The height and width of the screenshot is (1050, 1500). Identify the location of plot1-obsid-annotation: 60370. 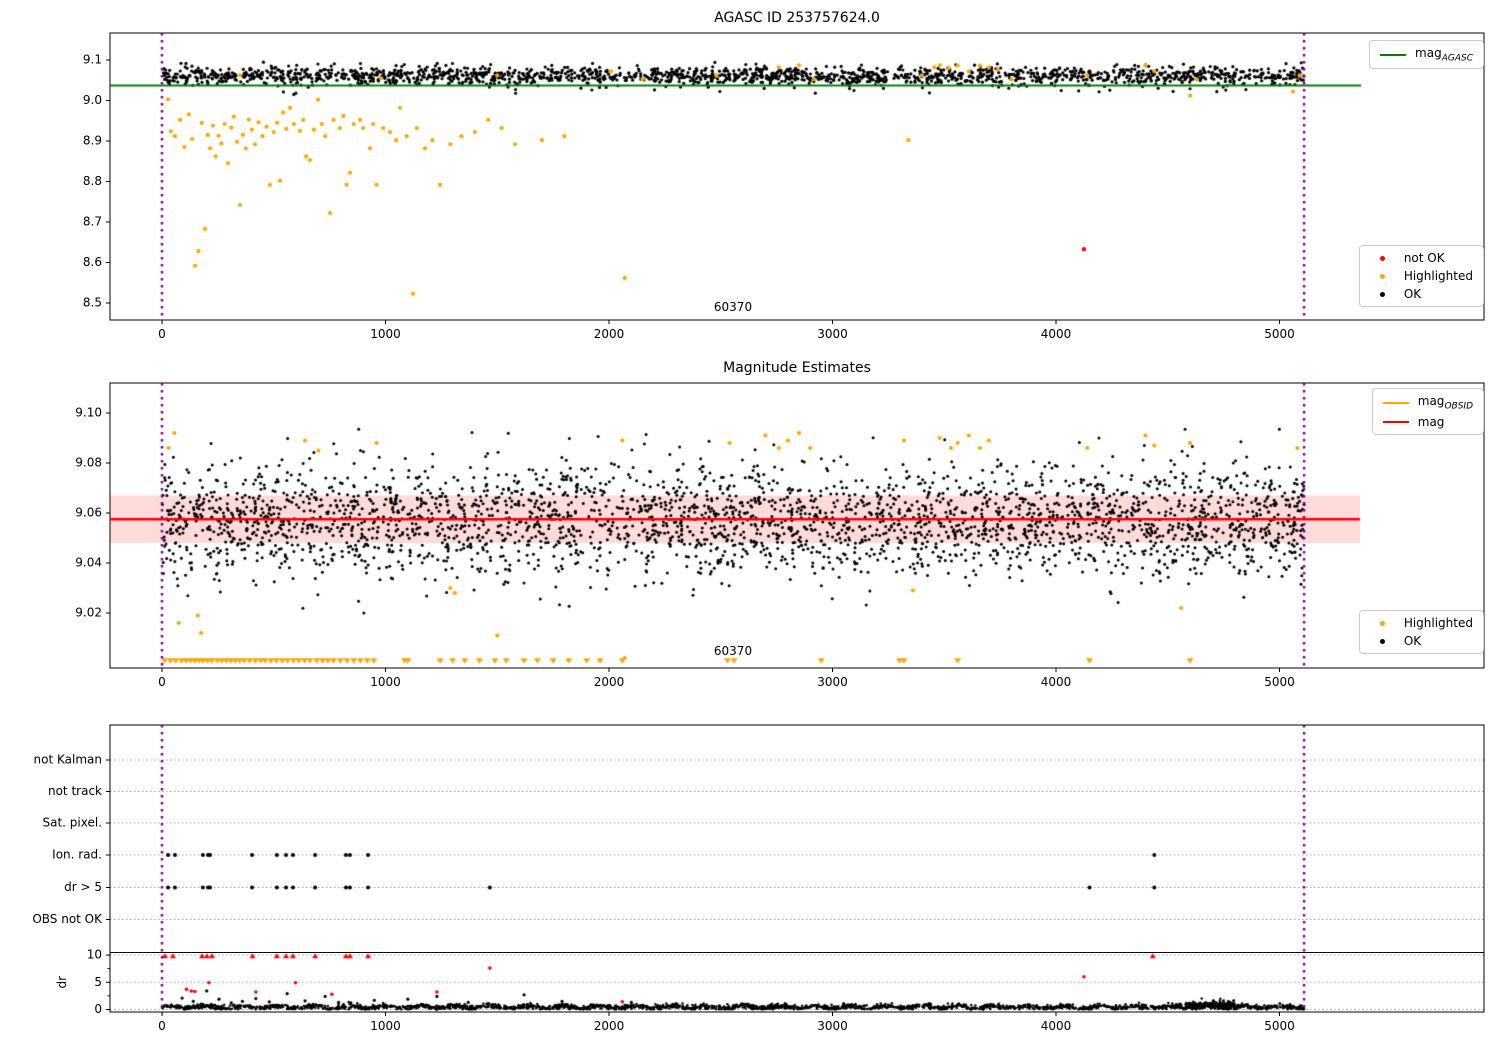
(733, 307).